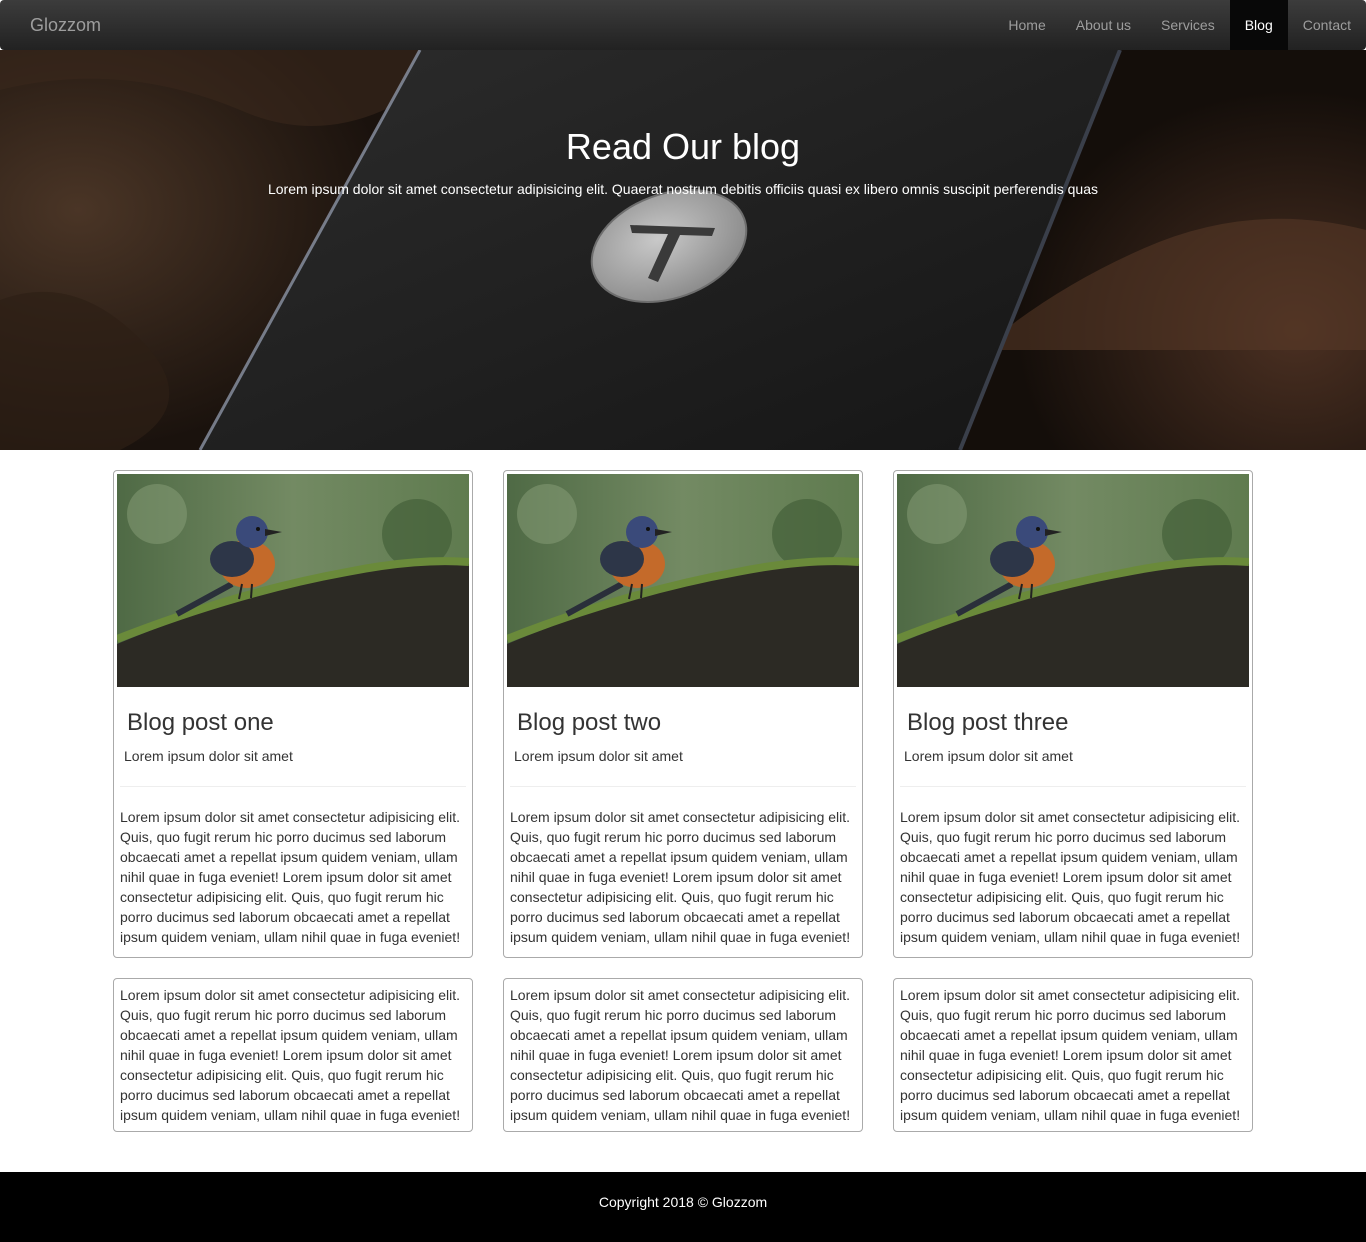 Image resolution: width=1366 pixels, height=1242 pixels. What do you see at coordinates (1026, 25) in the screenshot?
I see `nav-link-home: Home` at bounding box center [1026, 25].